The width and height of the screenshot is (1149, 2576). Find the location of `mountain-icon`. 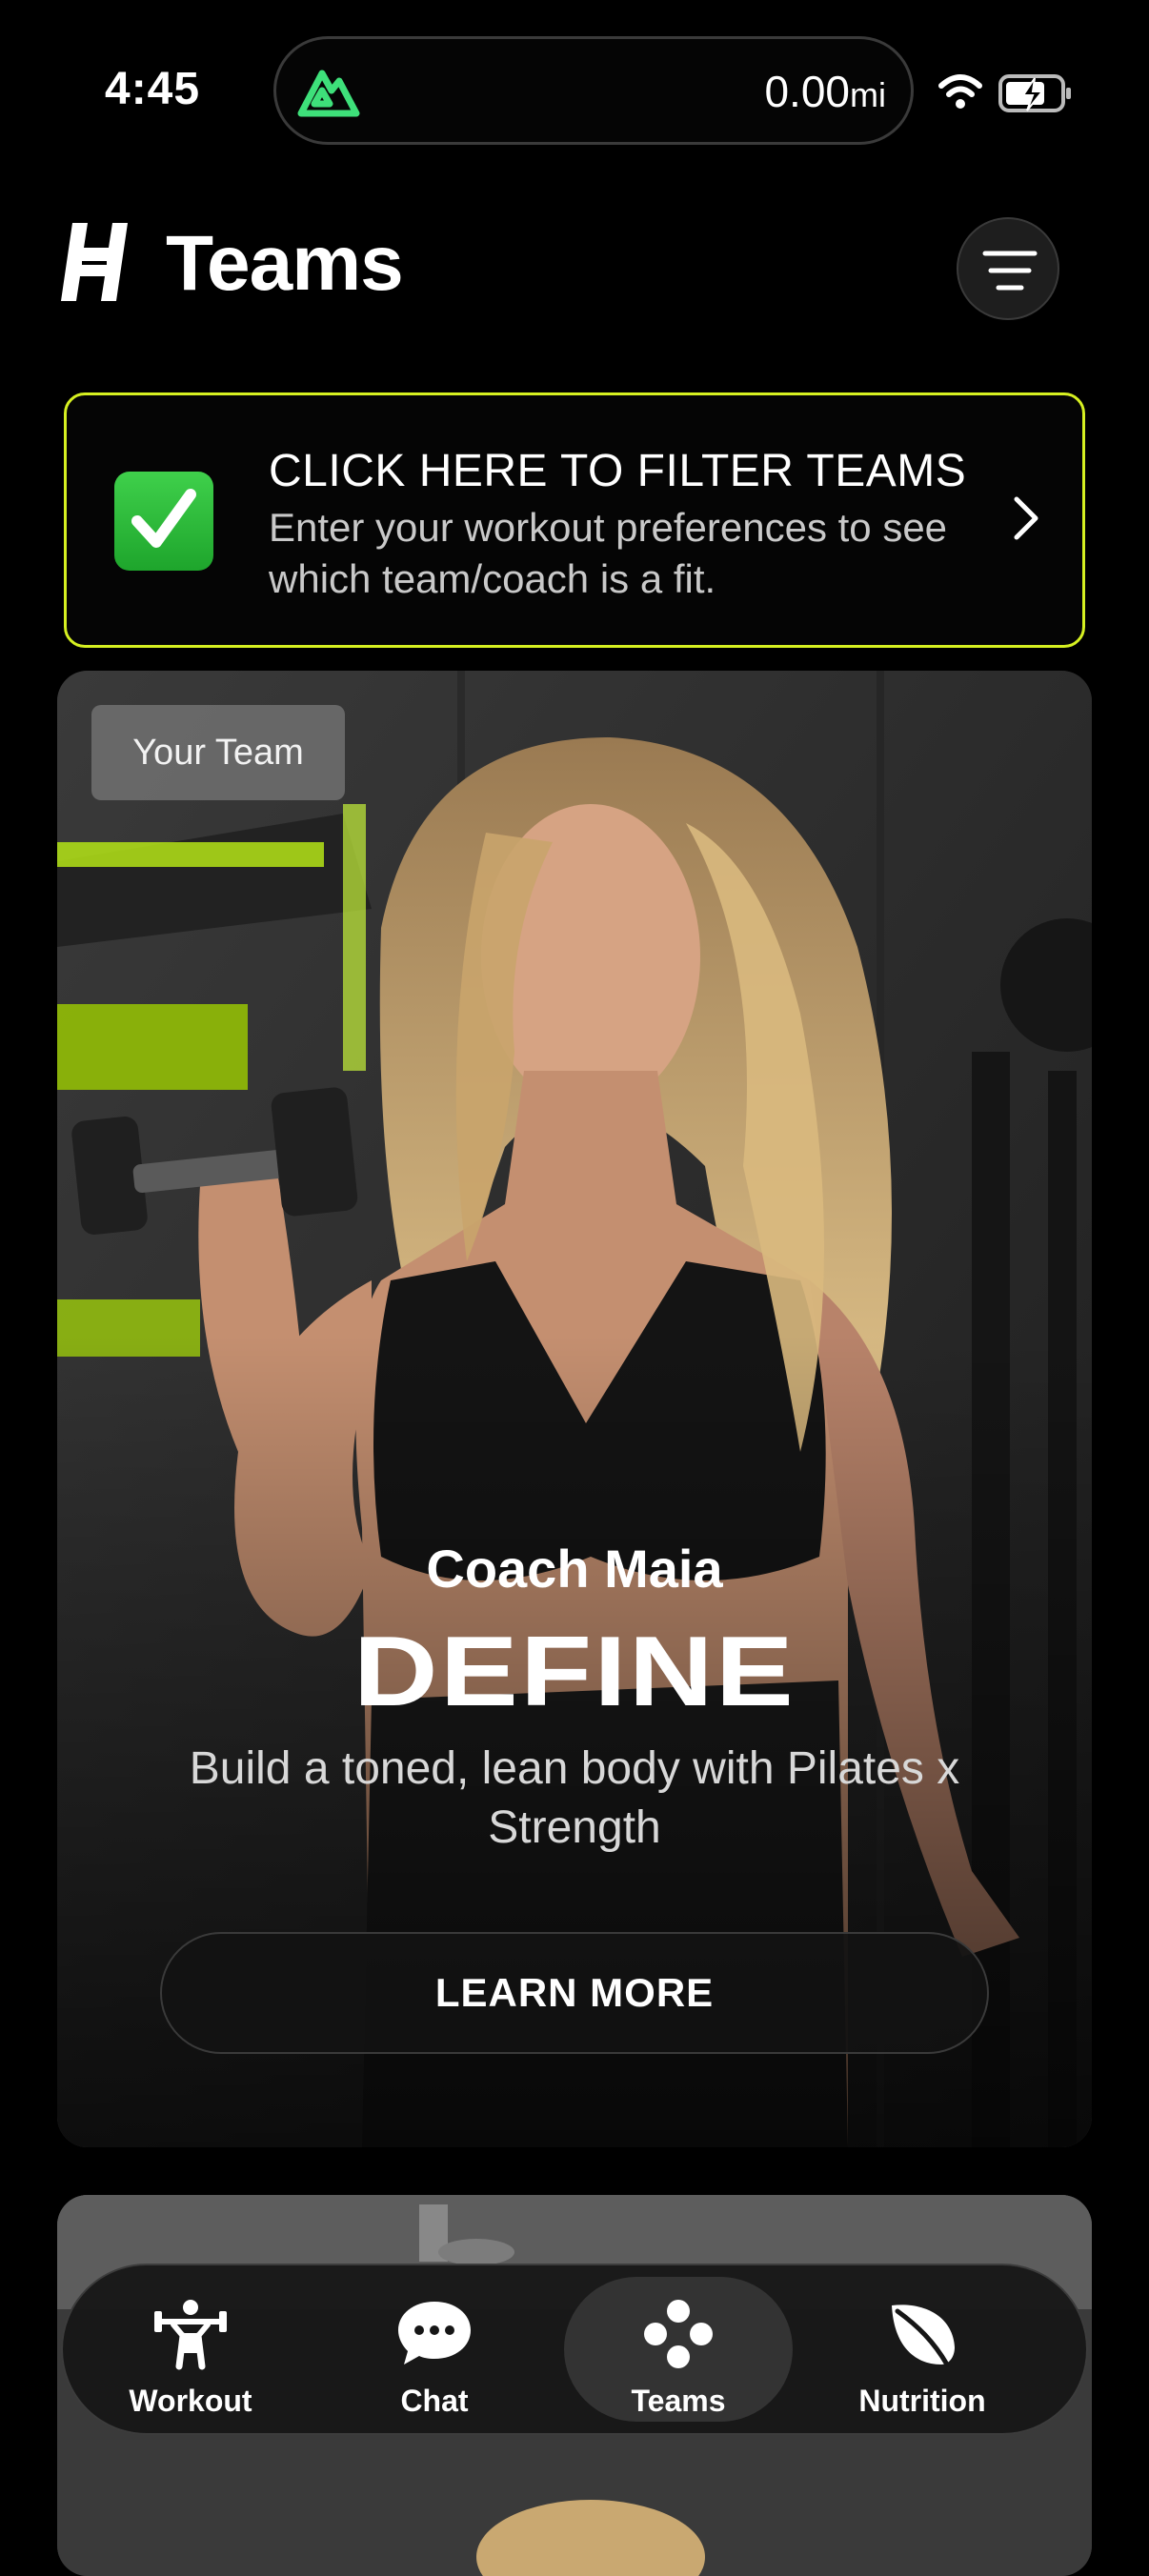

mountain-icon is located at coordinates (328, 93).